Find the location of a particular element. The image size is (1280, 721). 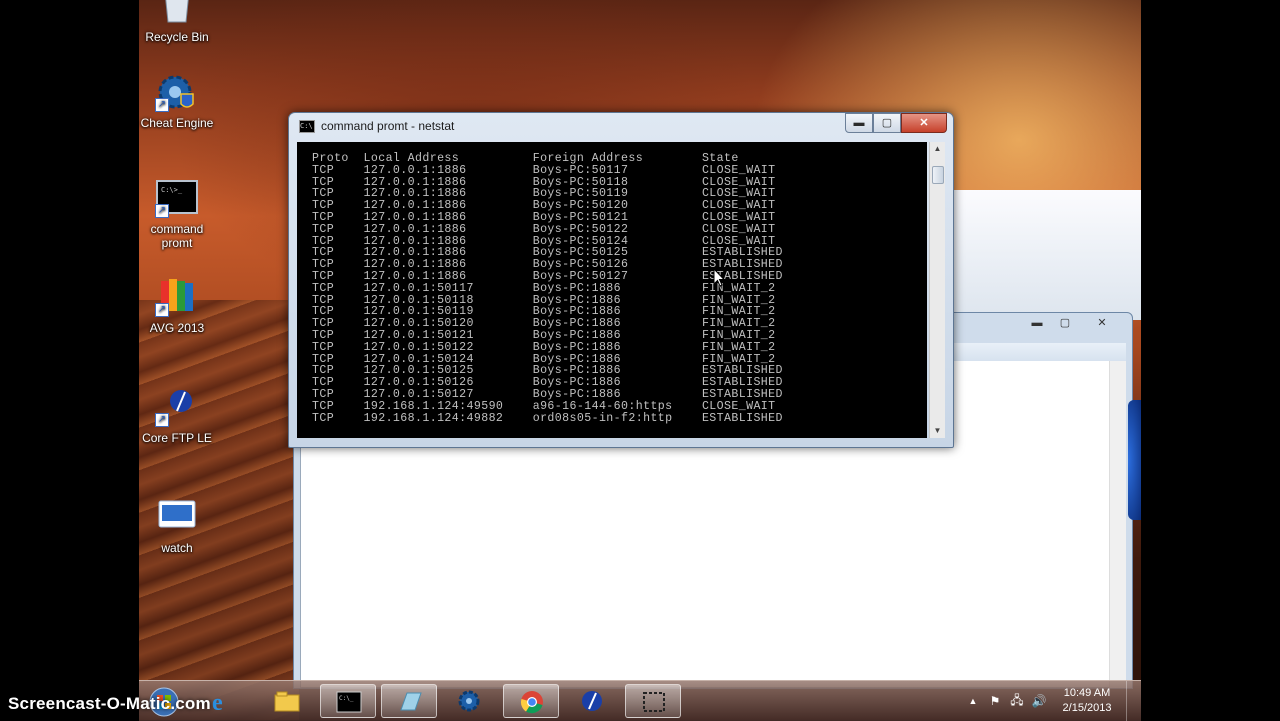

background-window-toolbar is located at coordinates (1040, 352).